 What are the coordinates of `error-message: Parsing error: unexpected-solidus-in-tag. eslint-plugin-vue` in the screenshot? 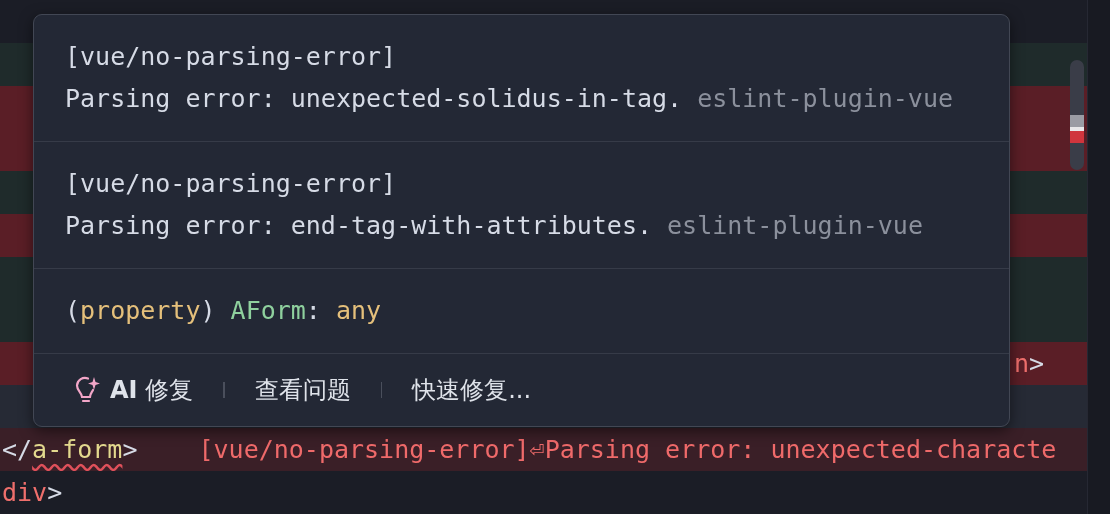 It's located at (510, 99).